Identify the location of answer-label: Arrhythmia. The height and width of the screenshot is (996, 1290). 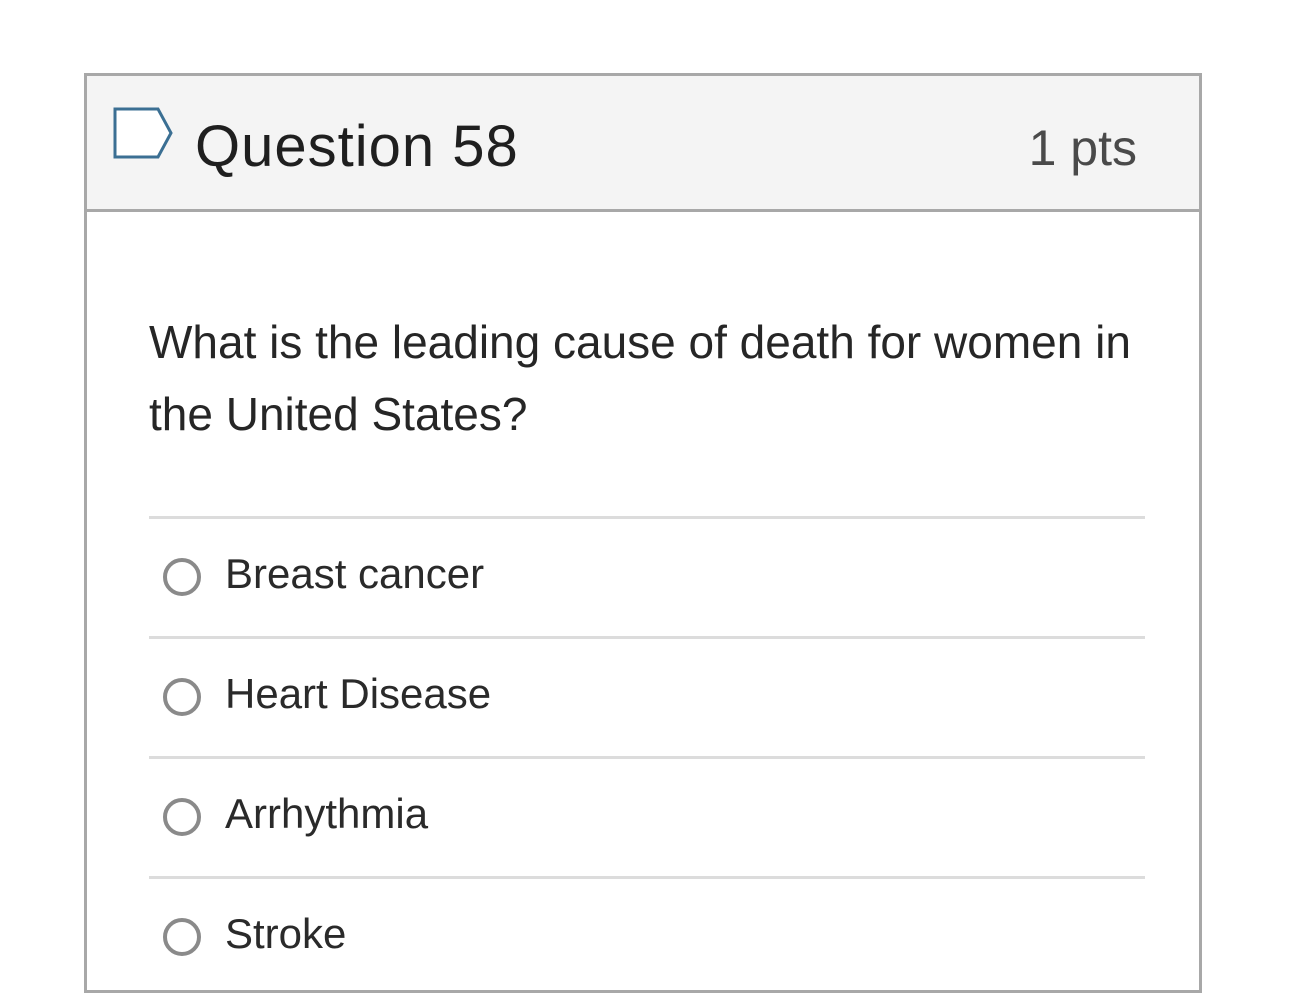
(327, 813).